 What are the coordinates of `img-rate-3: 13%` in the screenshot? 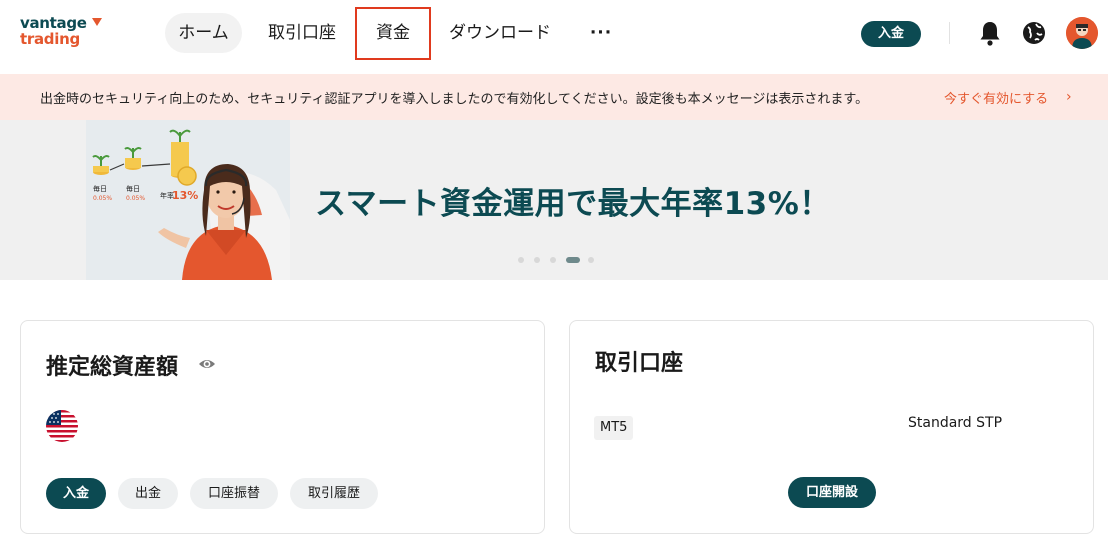 It's located at (185, 195).